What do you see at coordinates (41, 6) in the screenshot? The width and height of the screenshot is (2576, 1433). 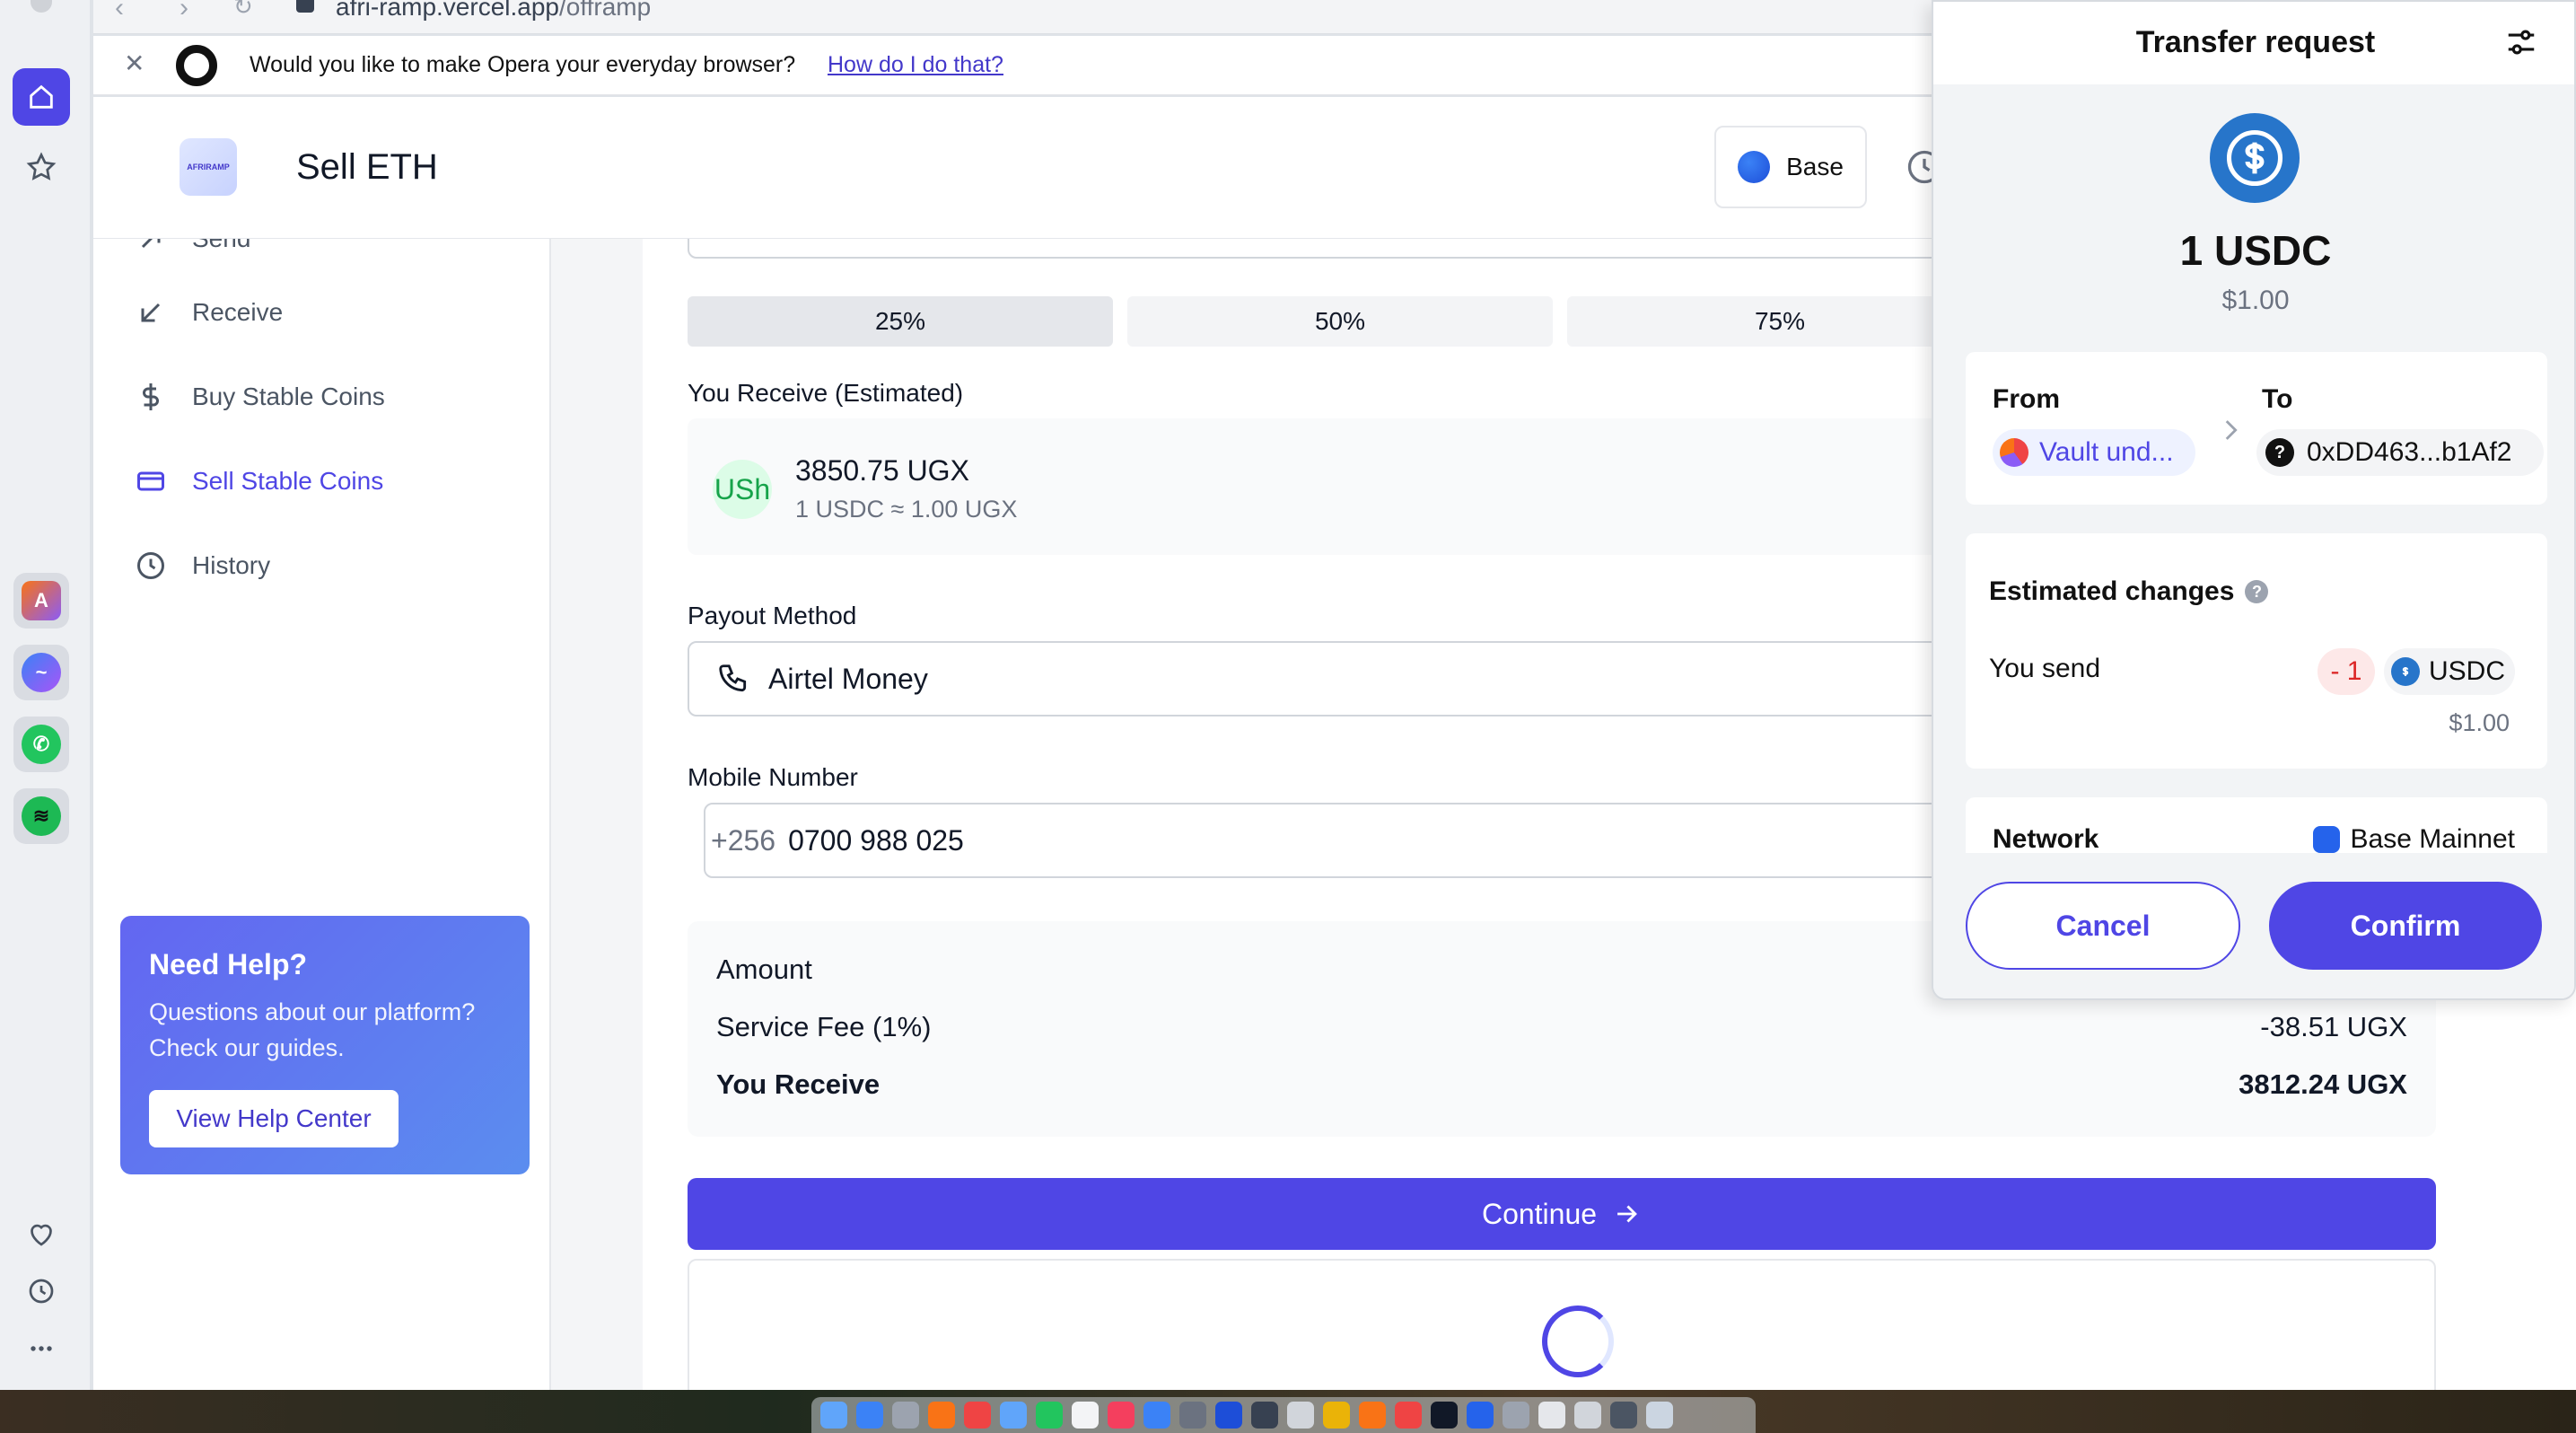 I see `window-control` at bounding box center [41, 6].